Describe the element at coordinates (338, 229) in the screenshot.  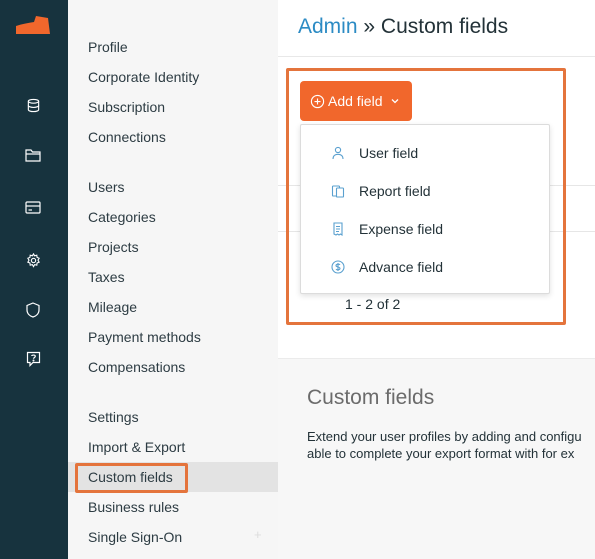
I see `receipt-icon` at that location.